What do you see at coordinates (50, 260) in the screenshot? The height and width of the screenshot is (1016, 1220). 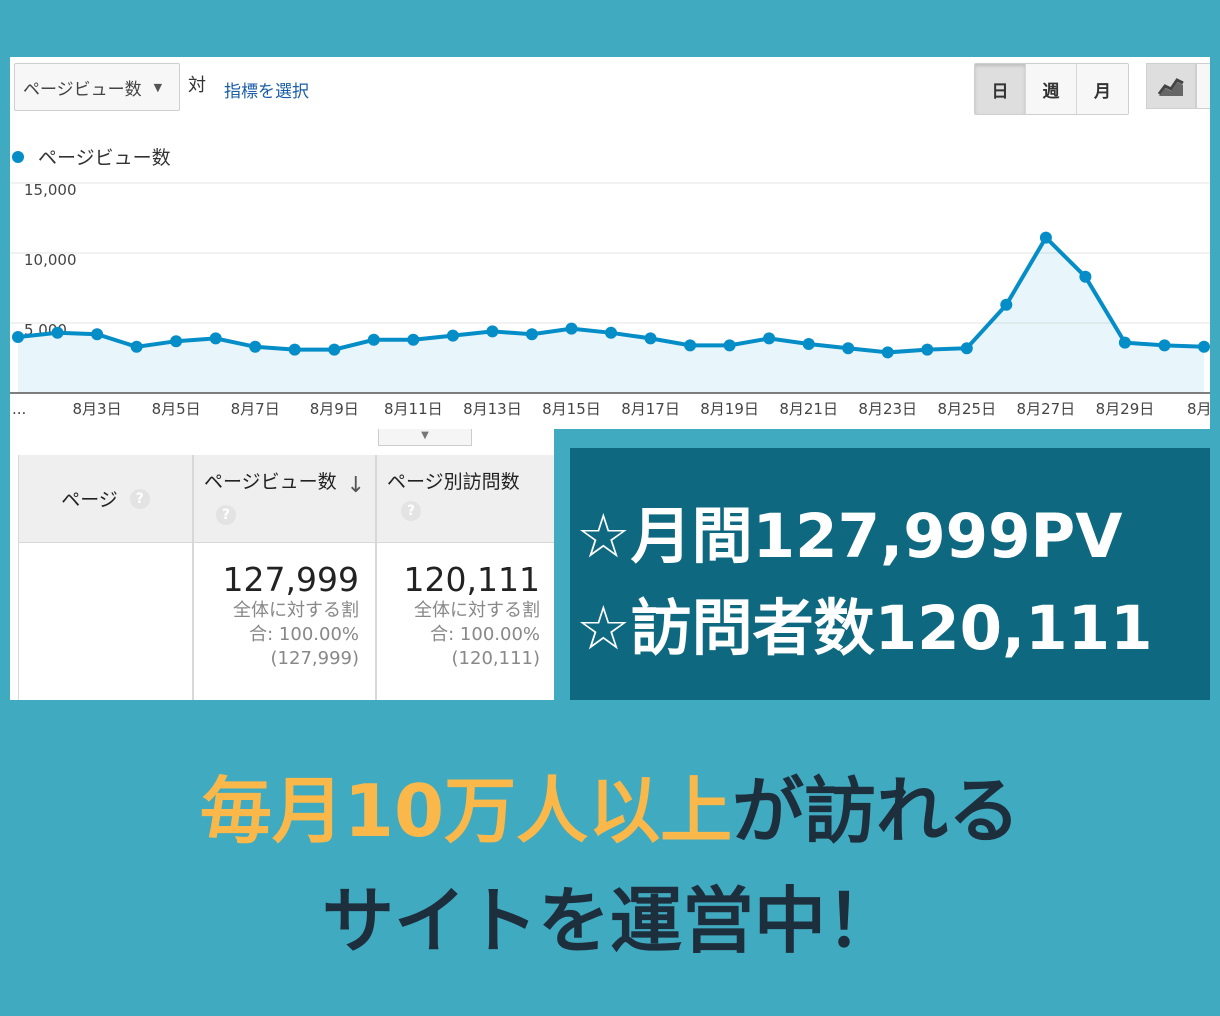 I see `y-tick-label: 10,000` at bounding box center [50, 260].